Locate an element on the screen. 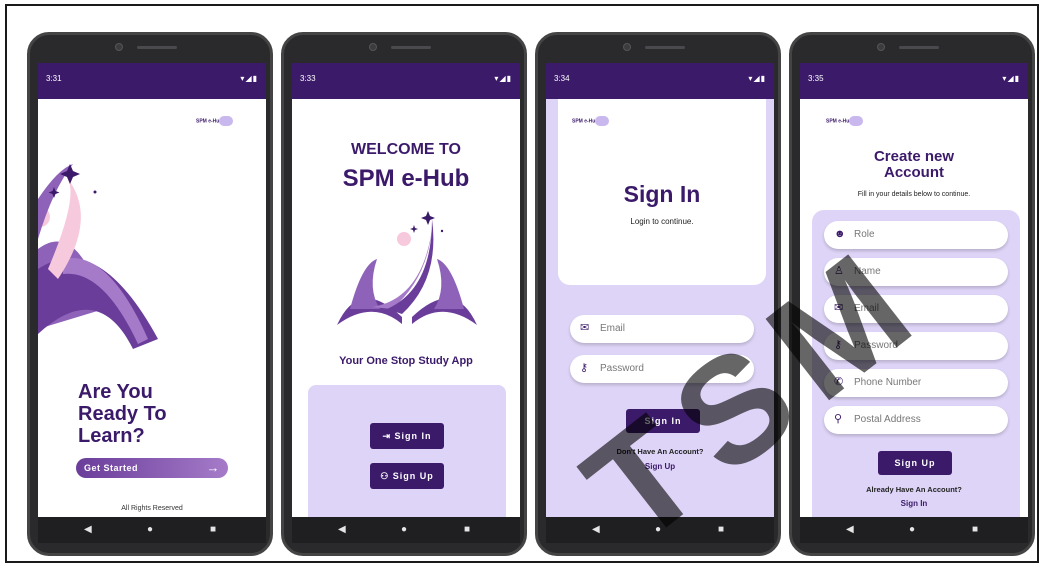  add-user-icon: ⚇ is located at coordinates (385, 476).